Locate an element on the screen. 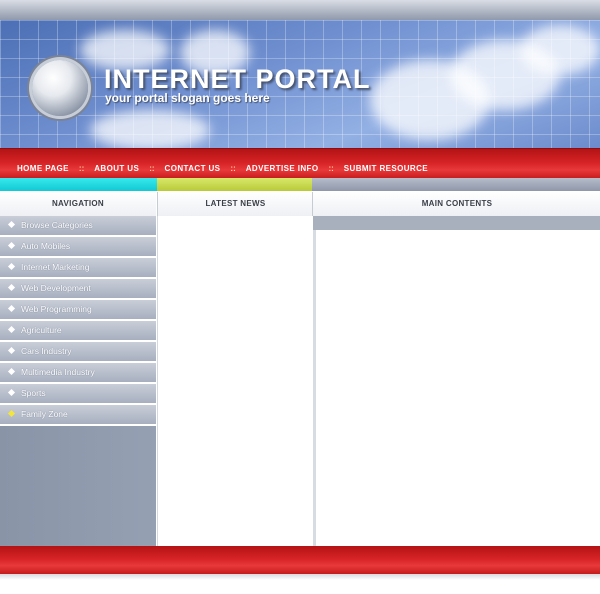  accent-strip-yellow is located at coordinates (234, 184).